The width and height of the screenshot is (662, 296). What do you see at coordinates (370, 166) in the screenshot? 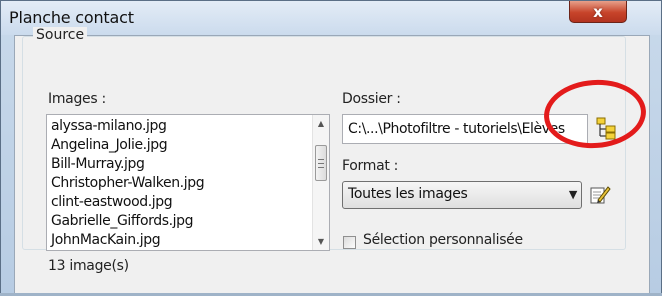
I see `format-label: Format :` at bounding box center [370, 166].